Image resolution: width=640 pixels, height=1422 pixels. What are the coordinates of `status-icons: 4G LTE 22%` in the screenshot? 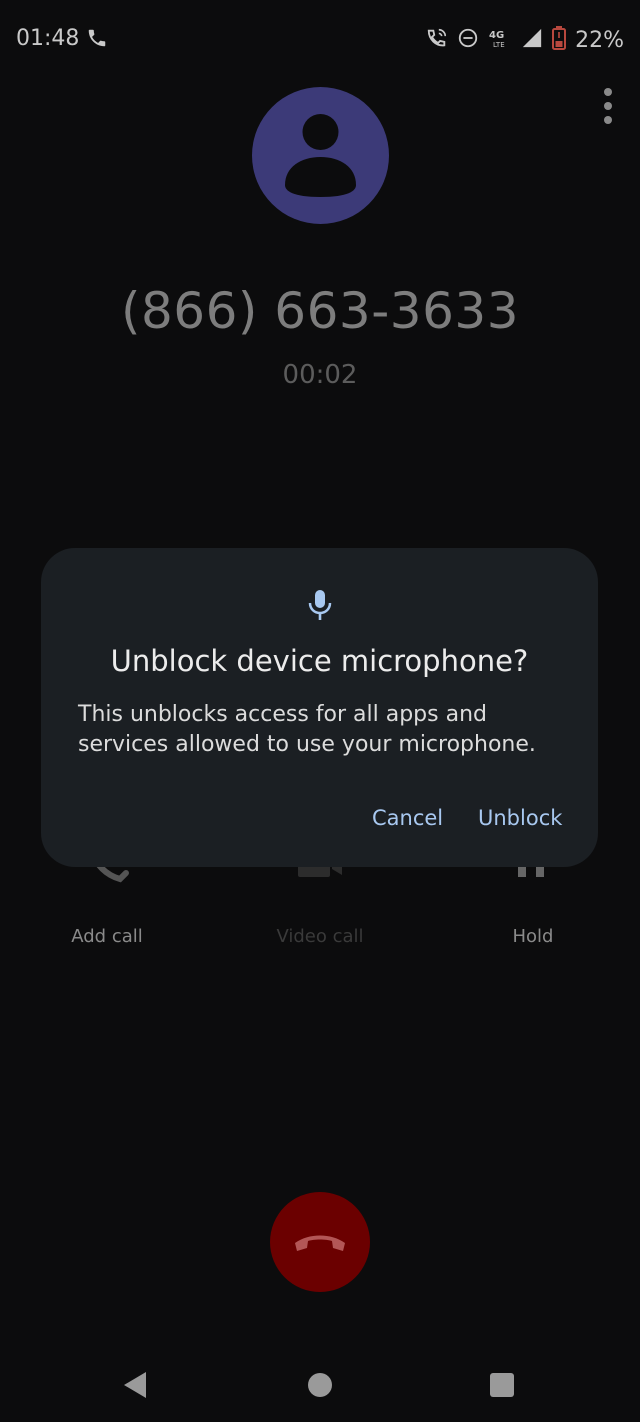 It's located at (525, 40).